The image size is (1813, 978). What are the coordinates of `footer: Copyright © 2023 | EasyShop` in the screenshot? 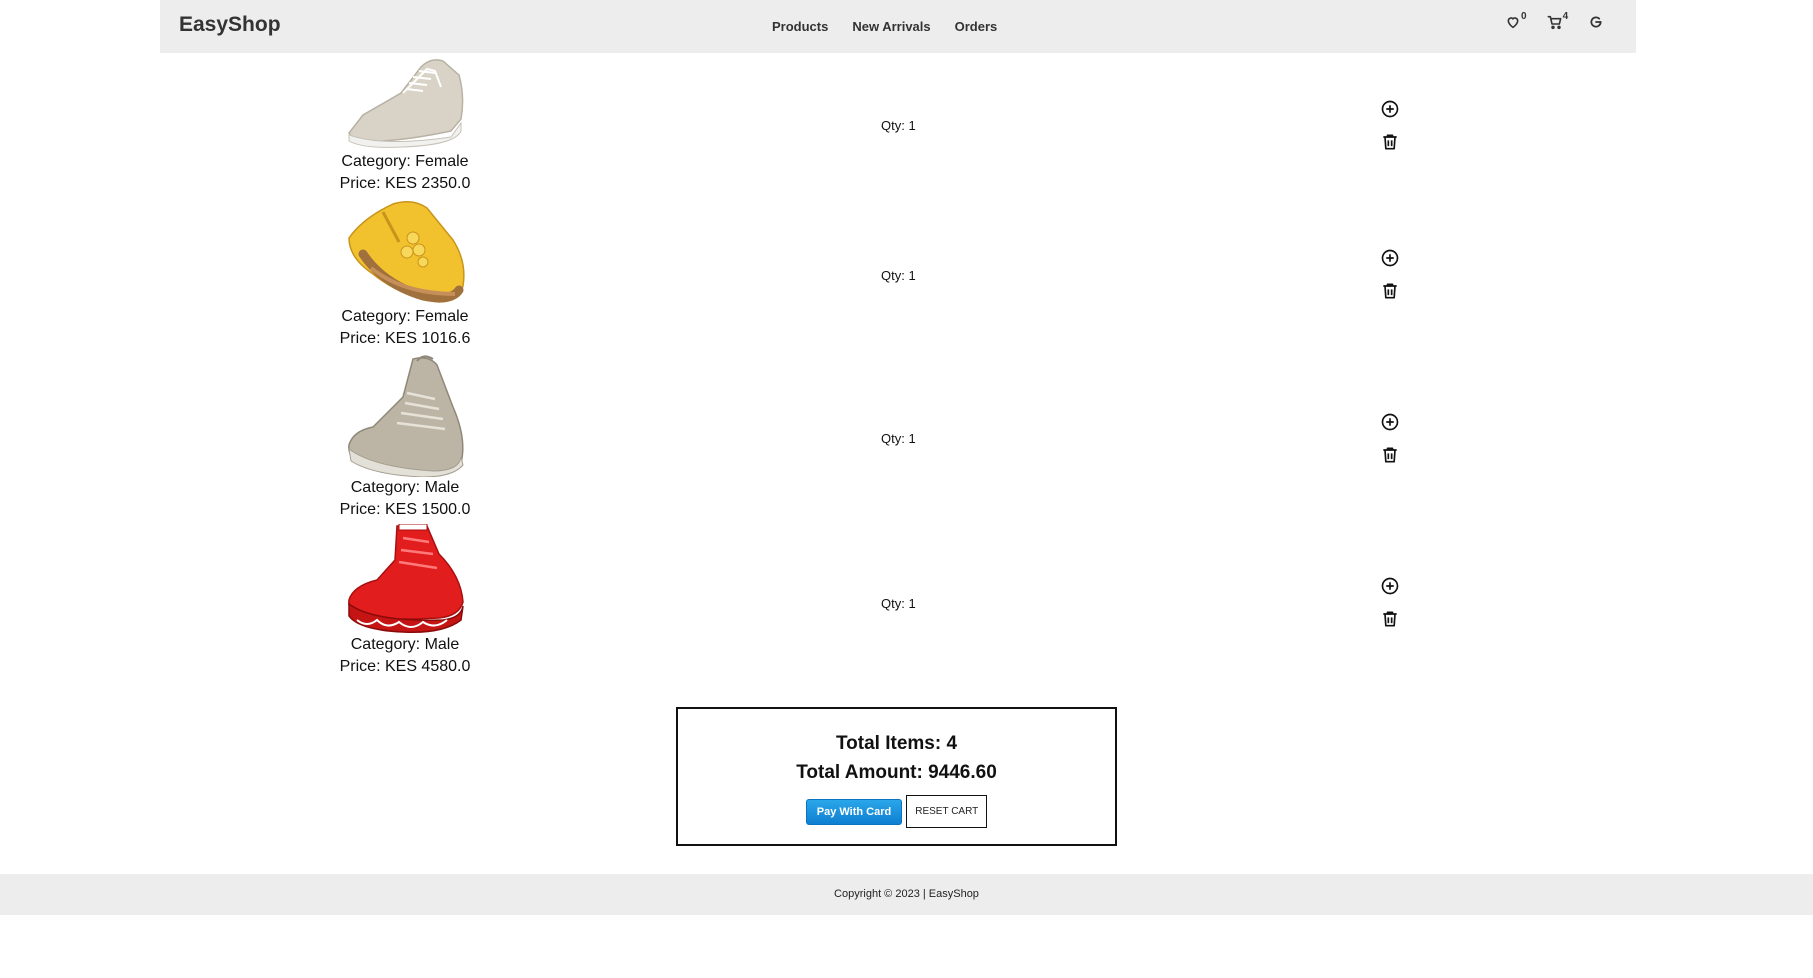 It's located at (906, 894).